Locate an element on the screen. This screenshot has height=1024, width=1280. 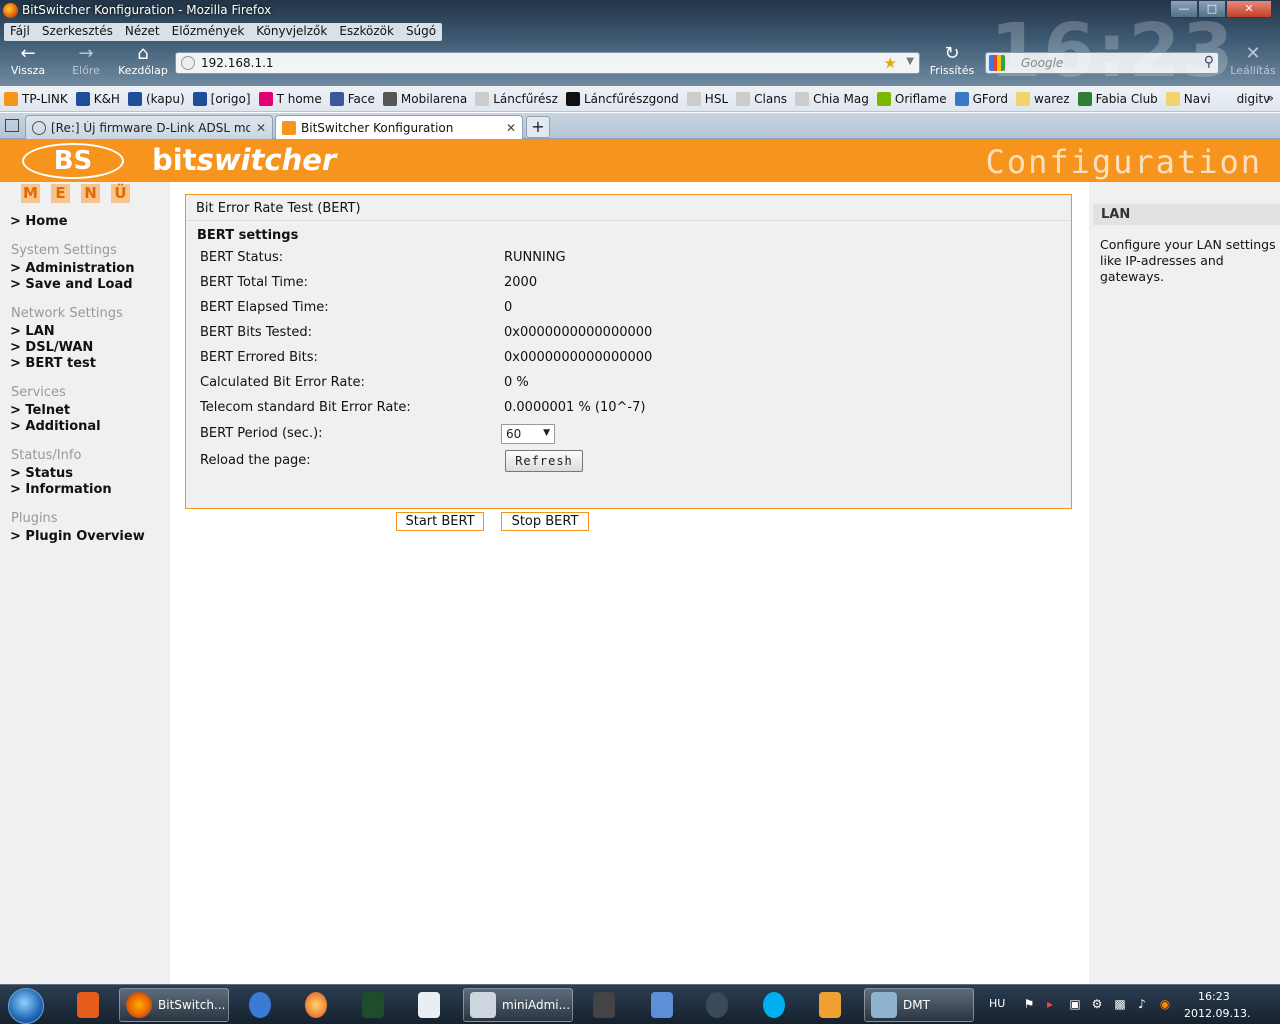
menu-letter: N is located at coordinates (90, 193).